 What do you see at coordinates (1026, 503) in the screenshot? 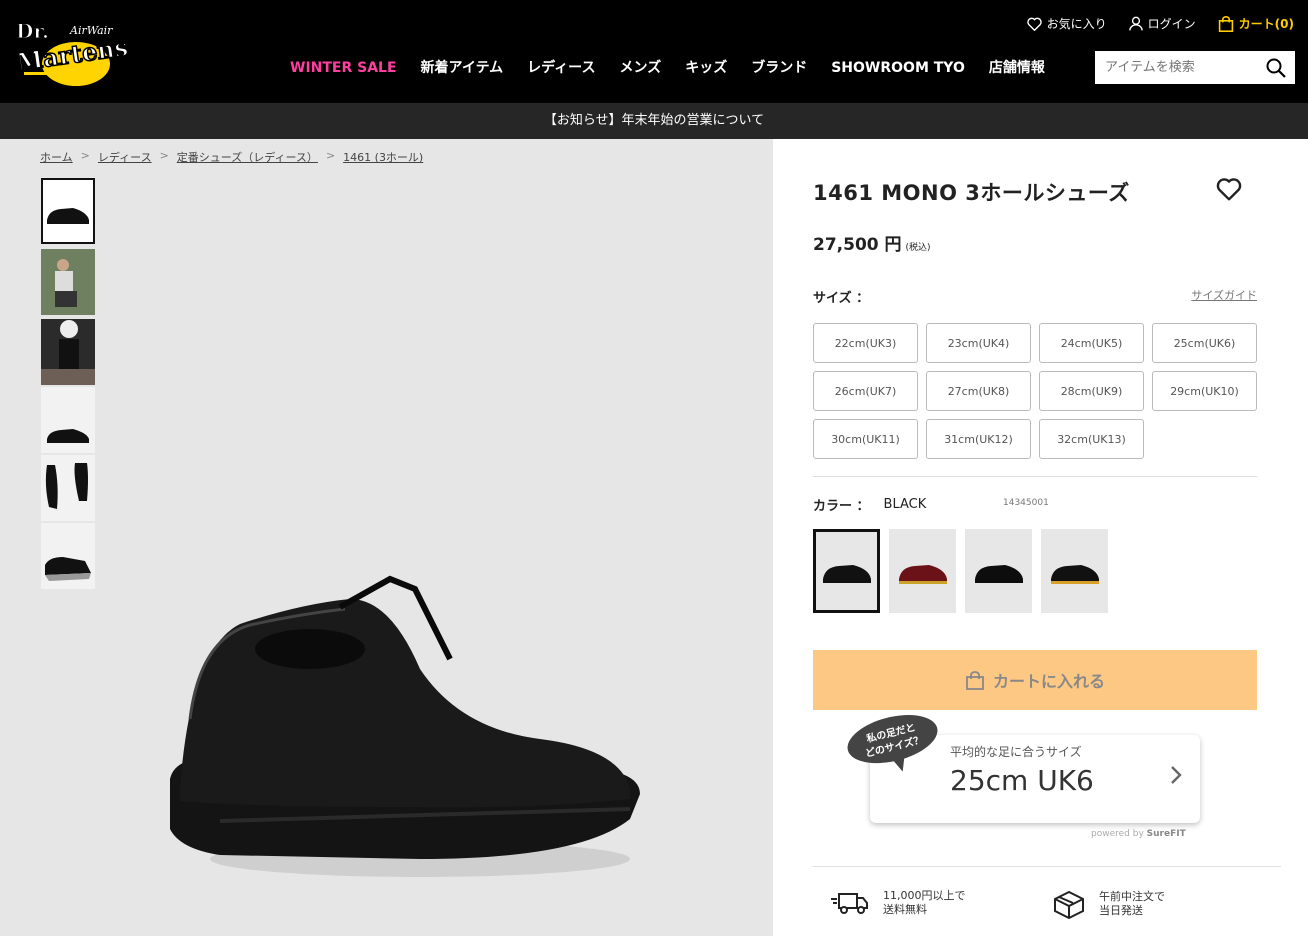
I see `product-sku: 14345001` at bounding box center [1026, 503].